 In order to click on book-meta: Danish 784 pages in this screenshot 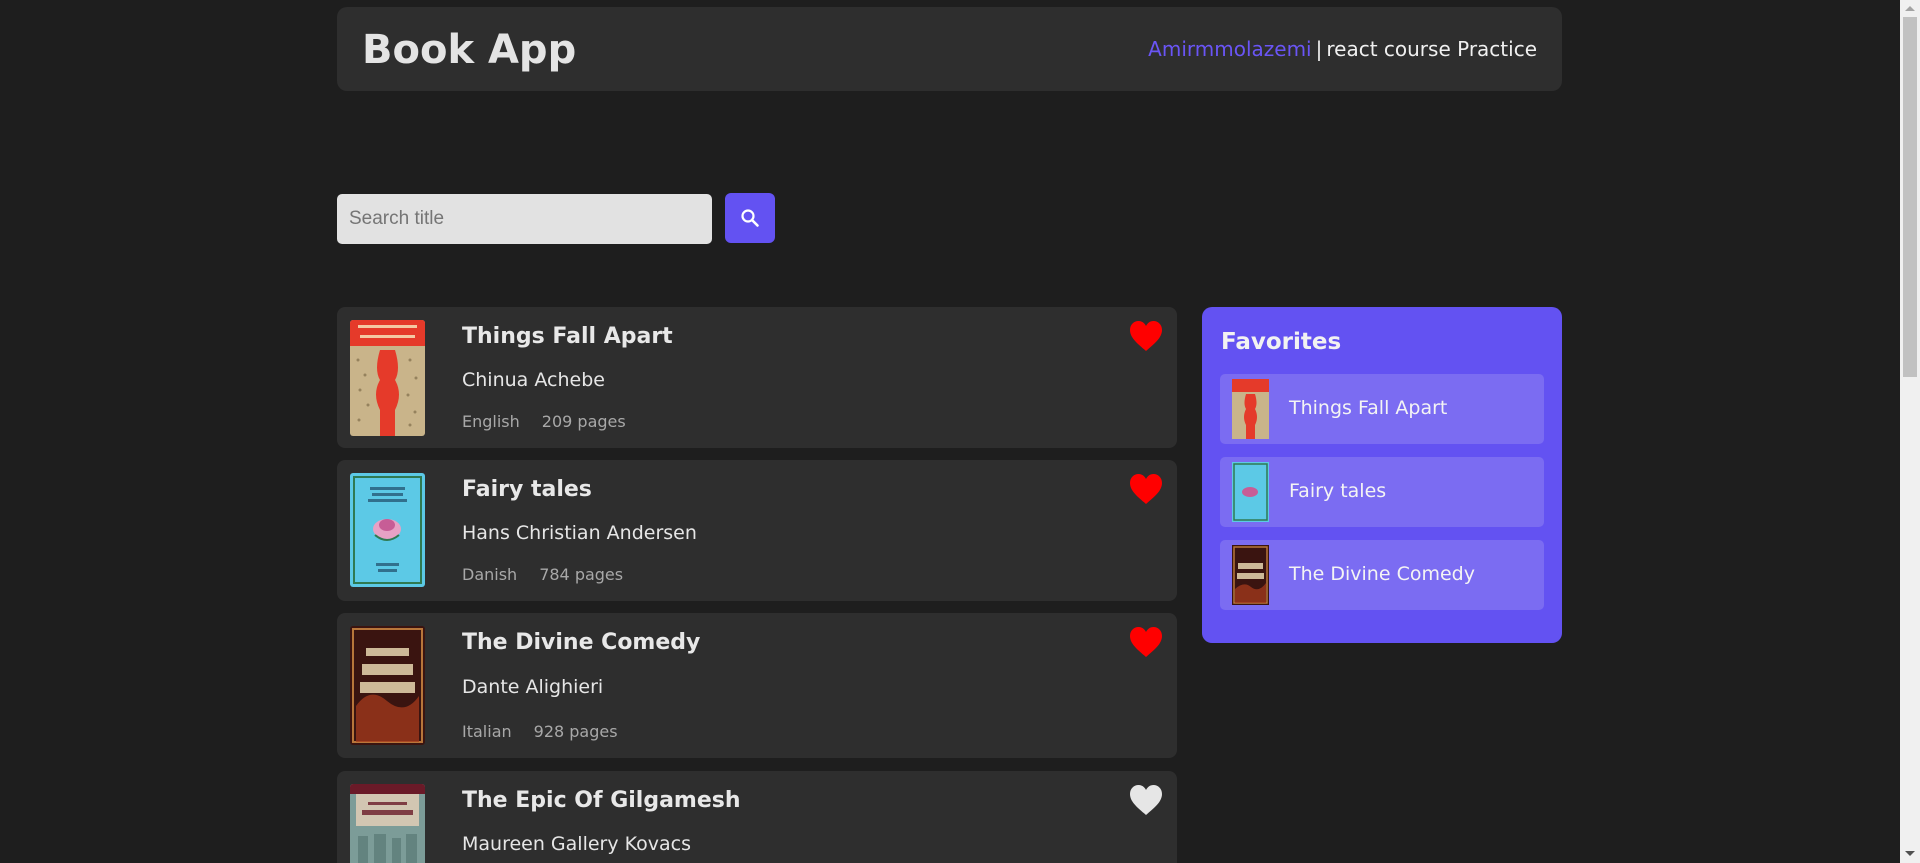, I will do `click(542, 574)`.